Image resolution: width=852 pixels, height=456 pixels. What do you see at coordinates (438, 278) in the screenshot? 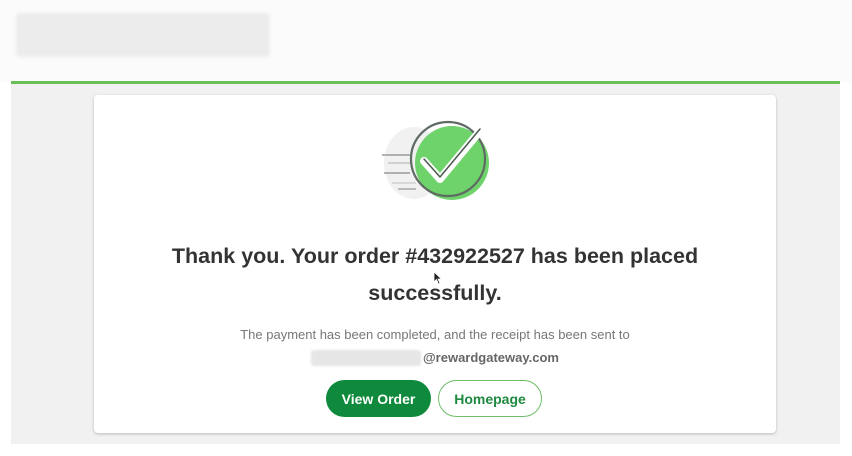
I see `mouse-pointer-icon` at bounding box center [438, 278].